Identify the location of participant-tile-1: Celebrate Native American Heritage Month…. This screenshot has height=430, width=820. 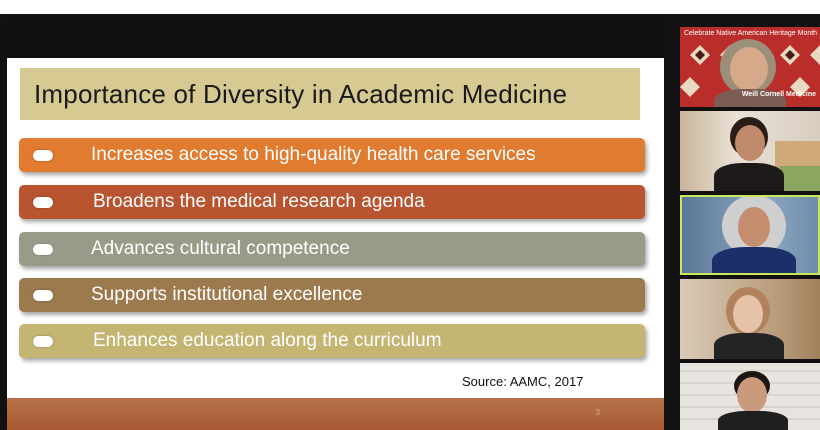
(750, 67).